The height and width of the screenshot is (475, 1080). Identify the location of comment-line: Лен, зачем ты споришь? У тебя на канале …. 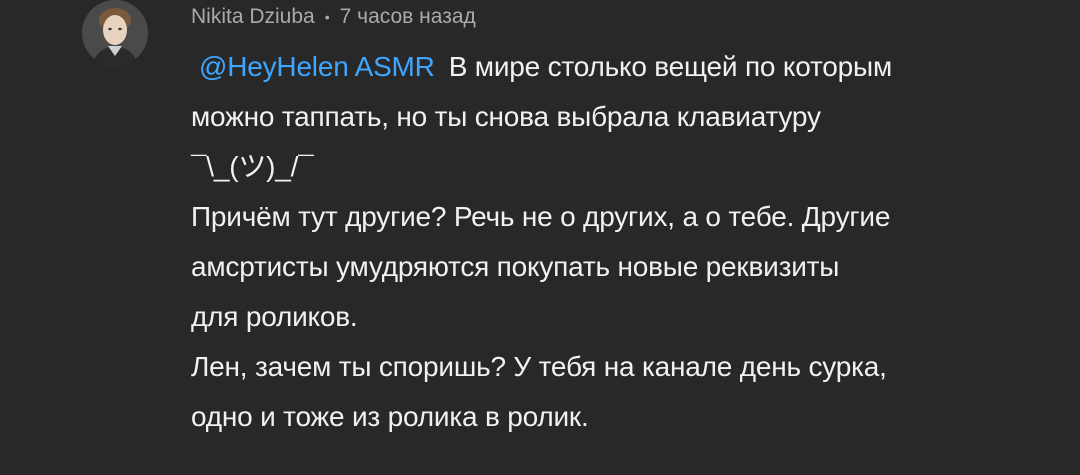
(539, 366).